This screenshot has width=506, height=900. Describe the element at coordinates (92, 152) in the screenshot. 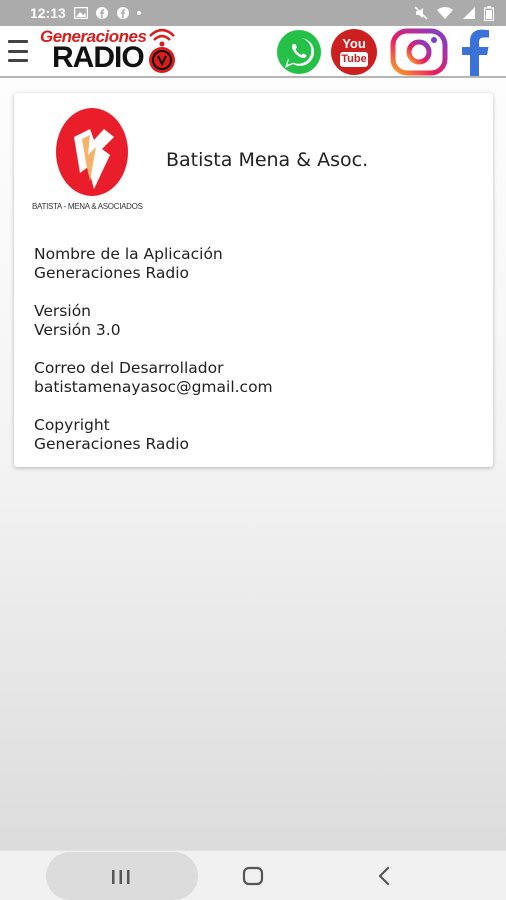

I see `company-logo-mark` at that location.